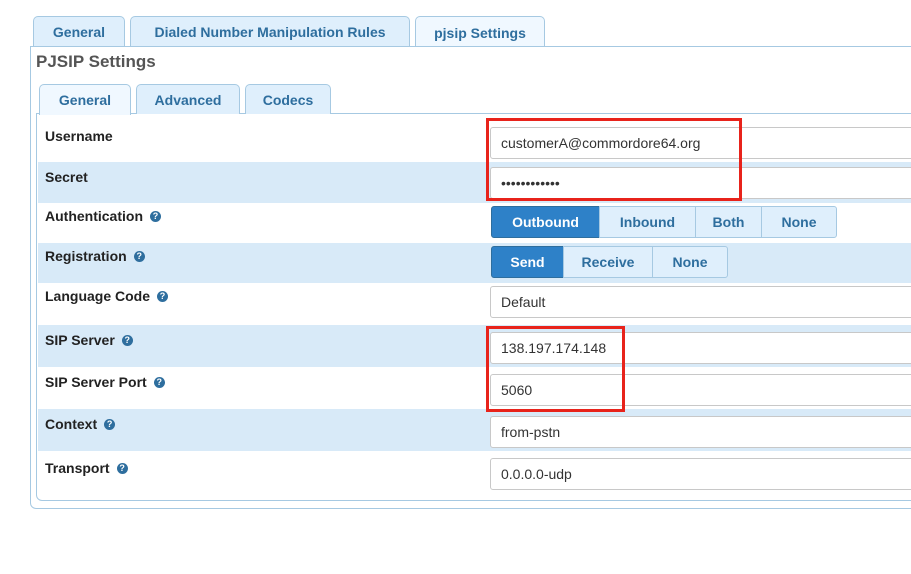  I want to click on context-label: Context ?, so click(80, 424).